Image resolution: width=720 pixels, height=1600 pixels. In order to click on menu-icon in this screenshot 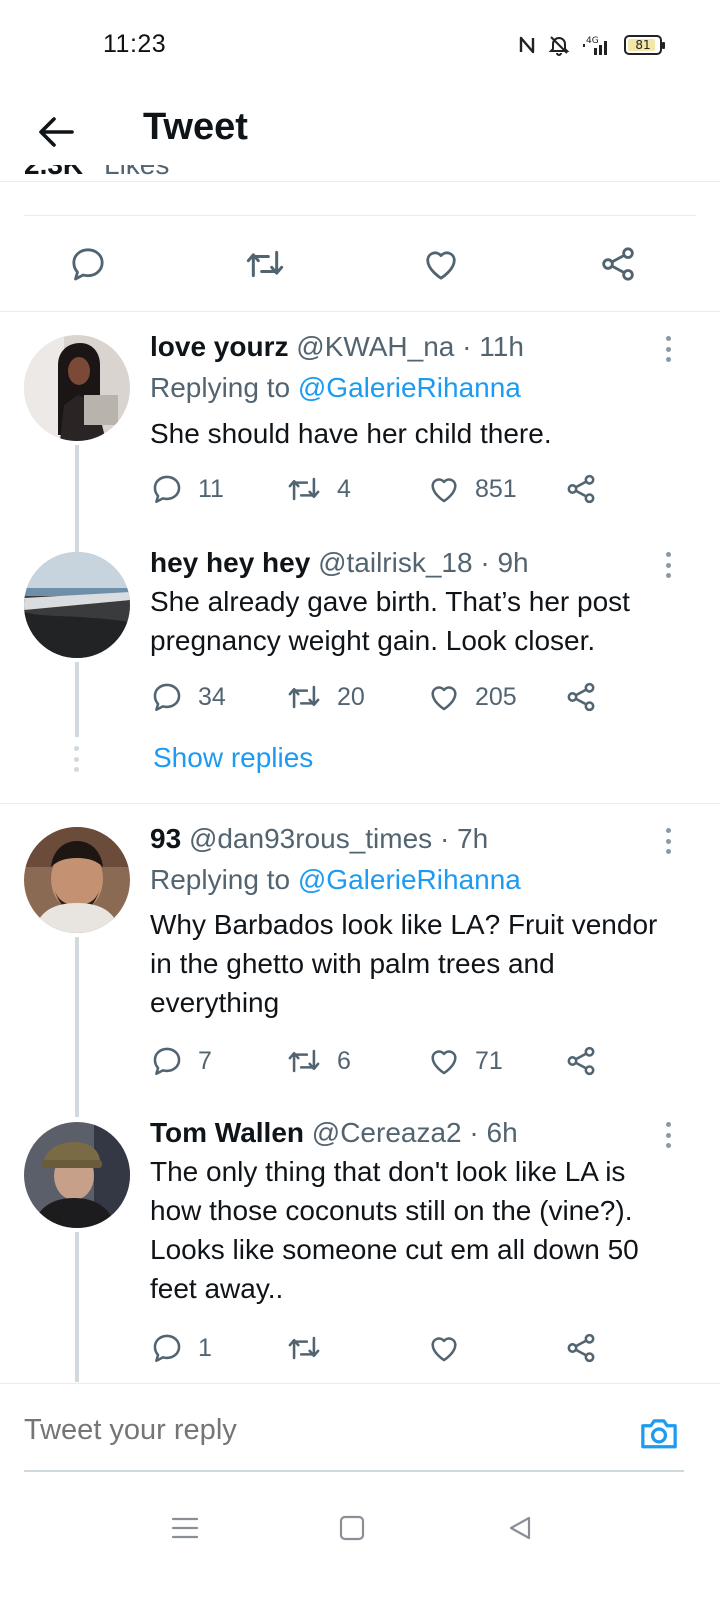, I will do `click(185, 1528)`.